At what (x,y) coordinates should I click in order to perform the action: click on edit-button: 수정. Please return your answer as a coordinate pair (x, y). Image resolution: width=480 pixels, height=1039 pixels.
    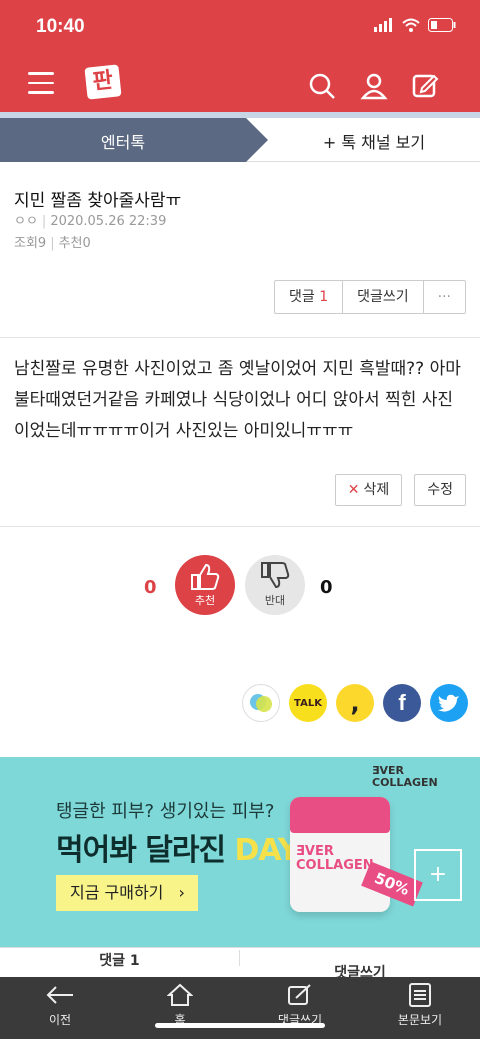
    Looking at the image, I should click on (440, 490).